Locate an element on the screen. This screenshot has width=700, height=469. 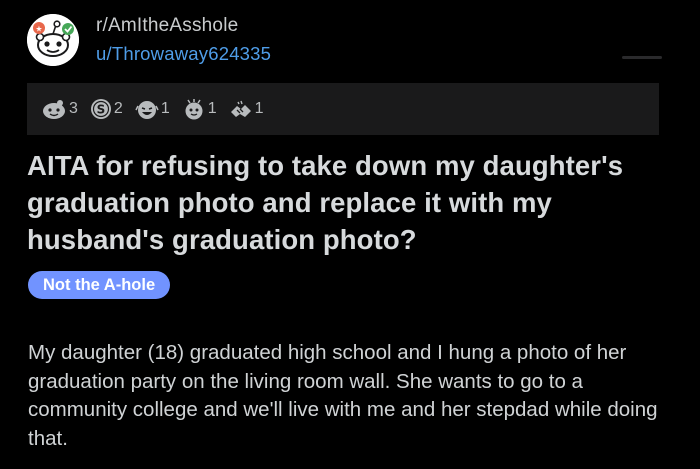
post-flair: Not the A-hole is located at coordinates (99, 285).